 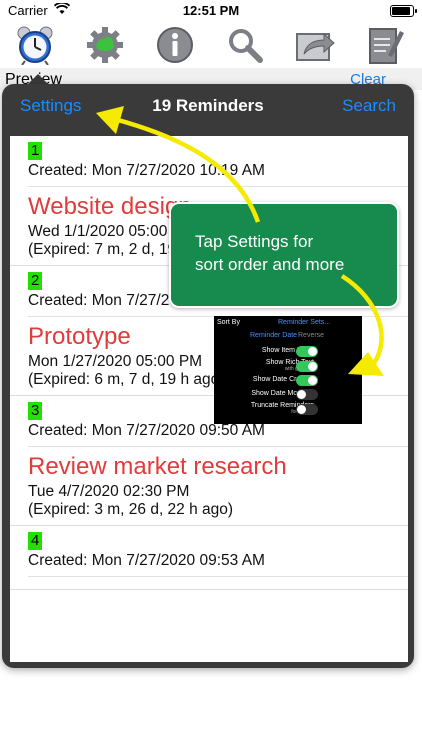 I want to click on arrow-to-thumbnail, so click(x=362, y=325).